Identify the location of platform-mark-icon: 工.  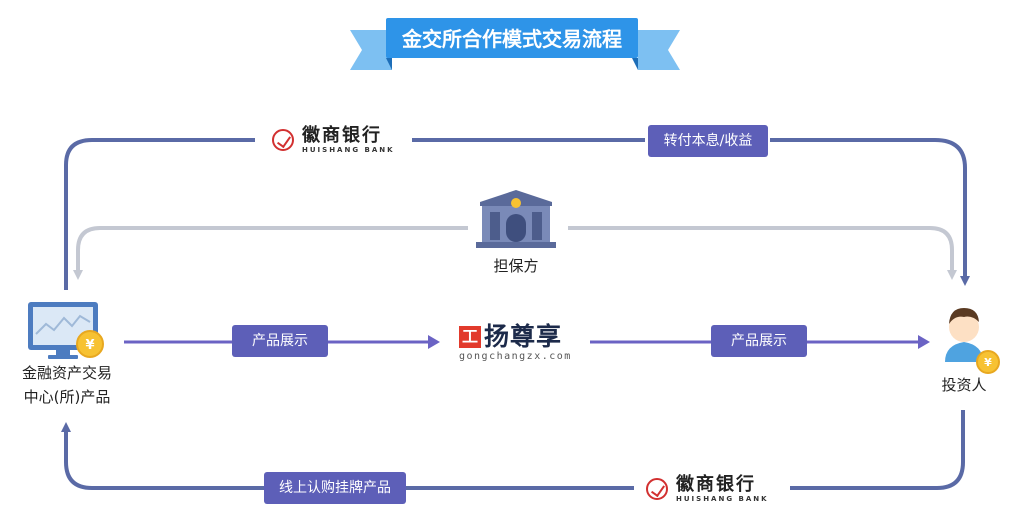
(470, 337).